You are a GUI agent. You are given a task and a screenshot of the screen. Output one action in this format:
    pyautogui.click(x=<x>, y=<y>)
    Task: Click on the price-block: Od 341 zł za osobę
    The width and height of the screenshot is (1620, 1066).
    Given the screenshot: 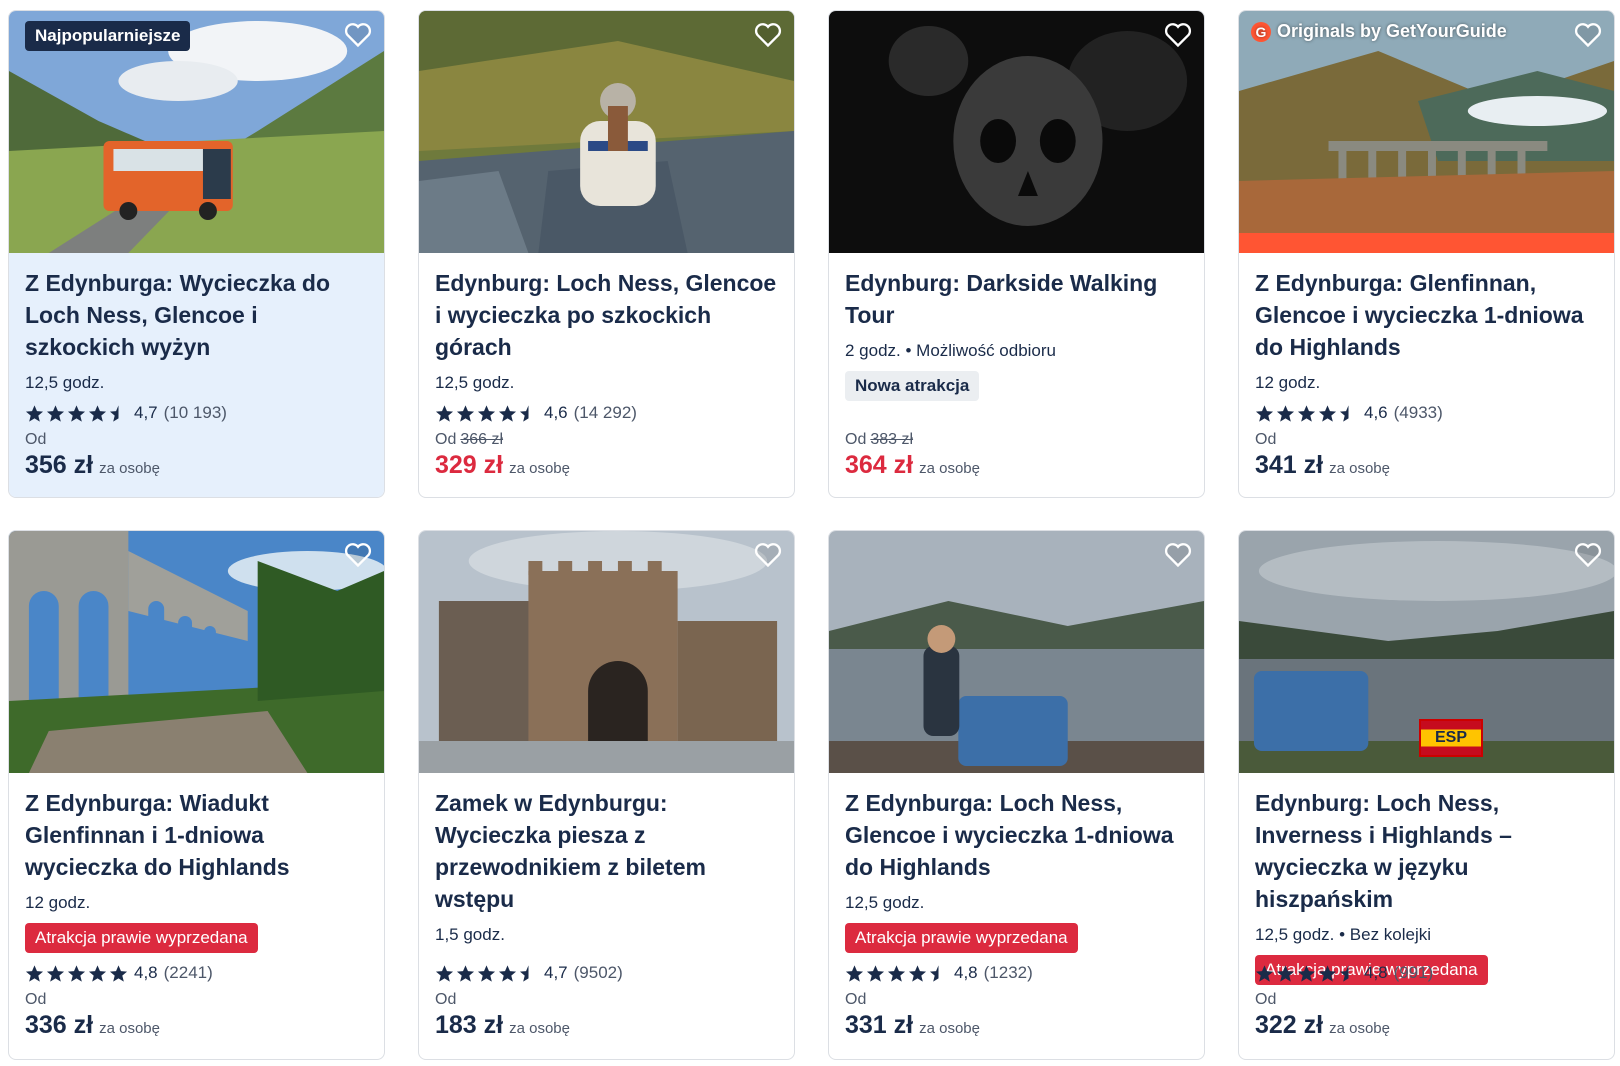 What is the action you would take?
    pyautogui.click(x=1322, y=455)
    